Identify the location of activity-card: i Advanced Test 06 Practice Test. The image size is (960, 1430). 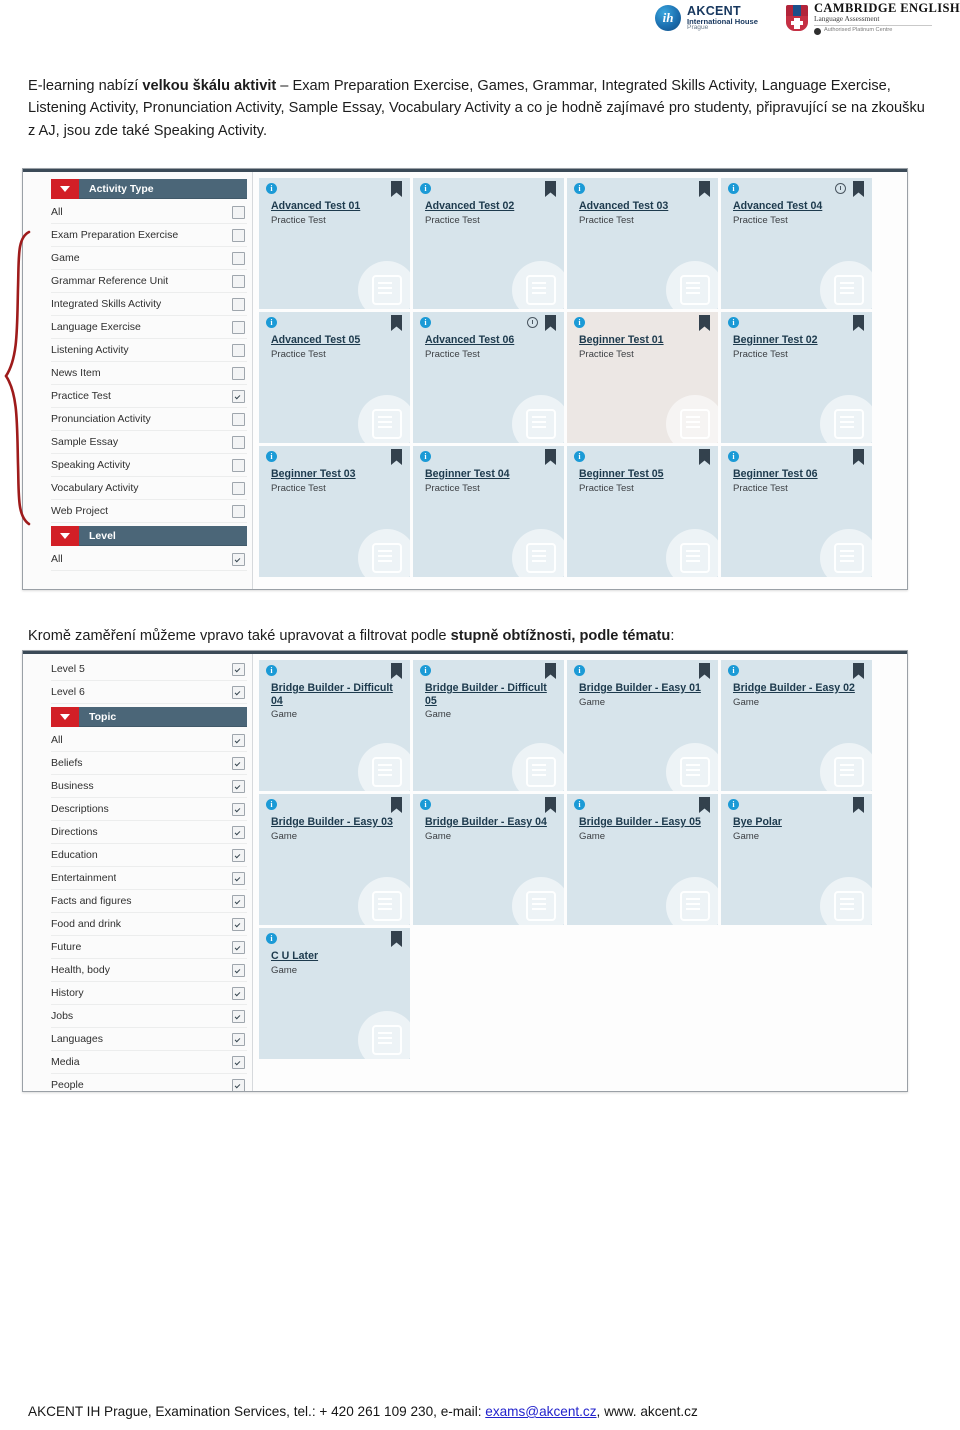
(488, 377).